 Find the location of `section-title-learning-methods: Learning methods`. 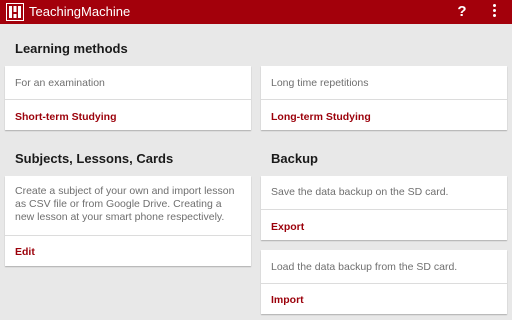

section-title-learning-methods: Learning methods is located at coordinates (71, 48).